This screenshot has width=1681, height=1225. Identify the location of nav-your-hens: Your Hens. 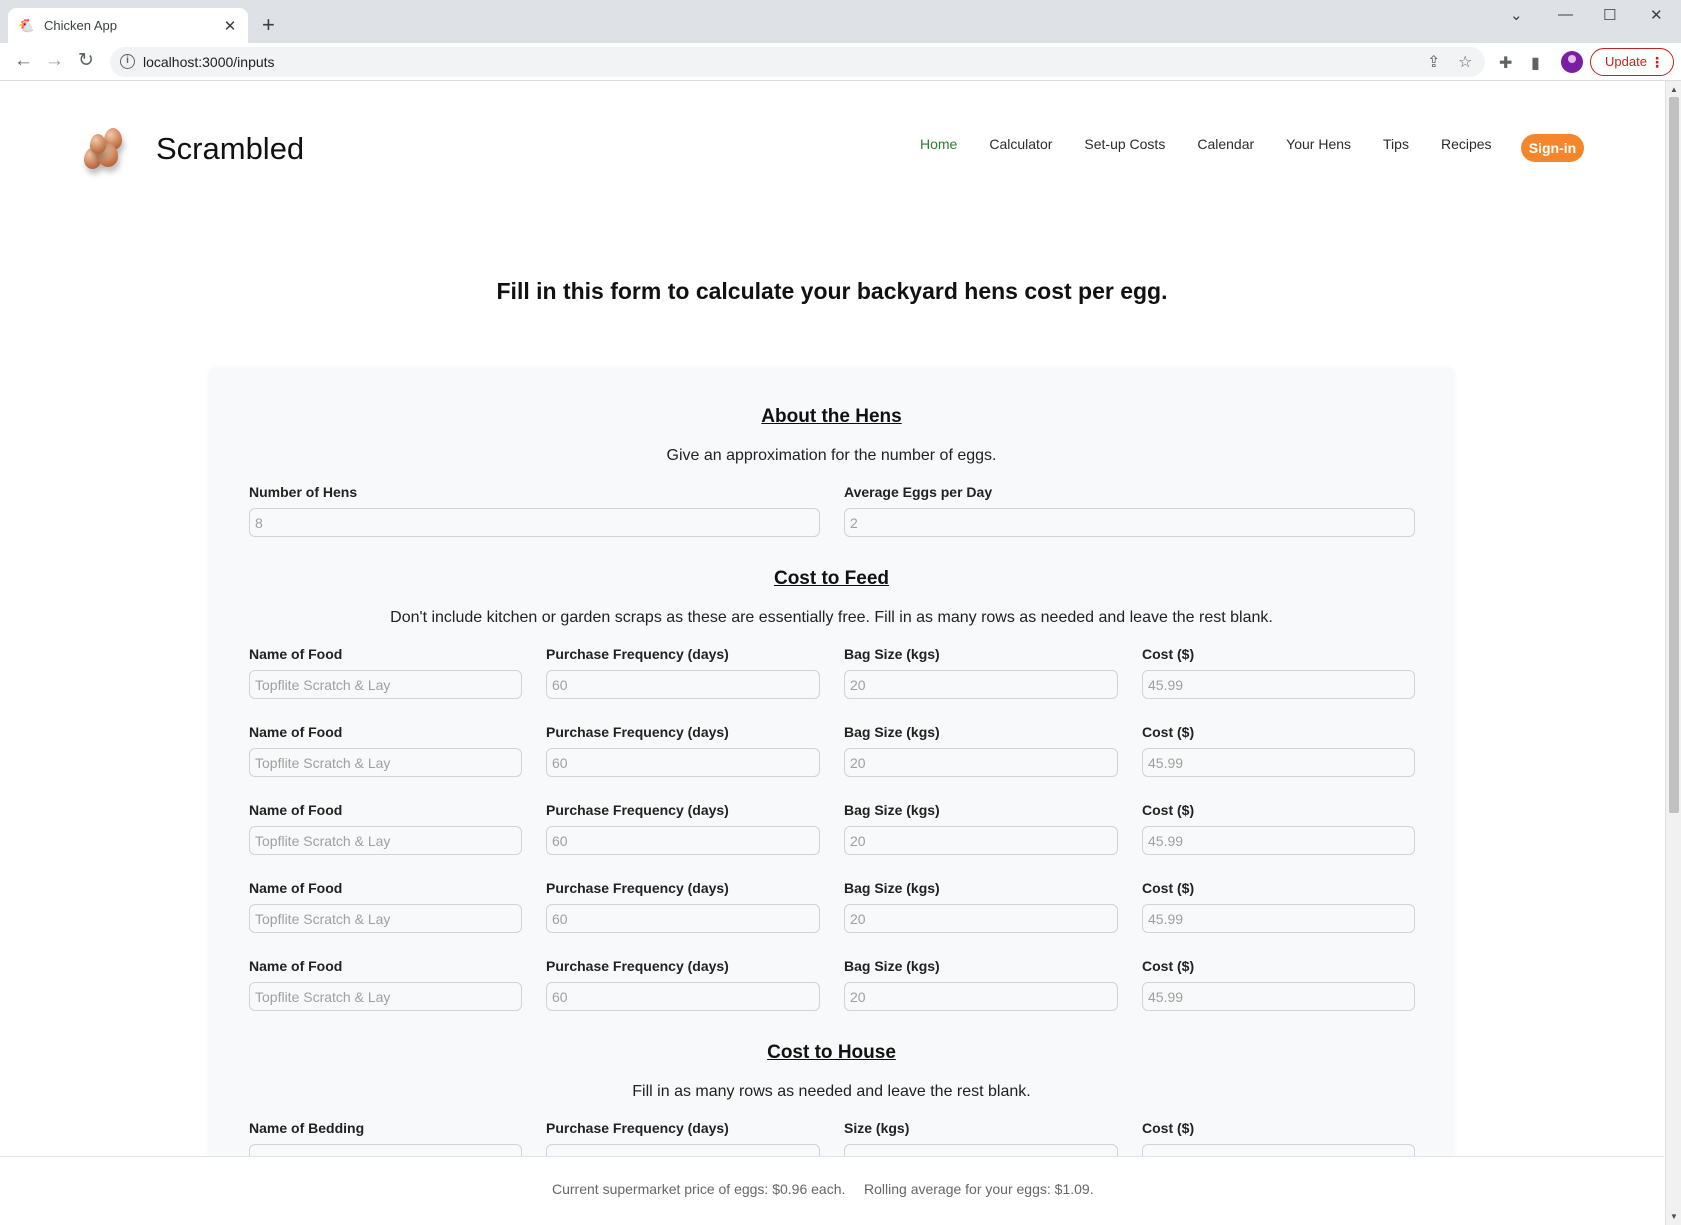
(1318, 144).